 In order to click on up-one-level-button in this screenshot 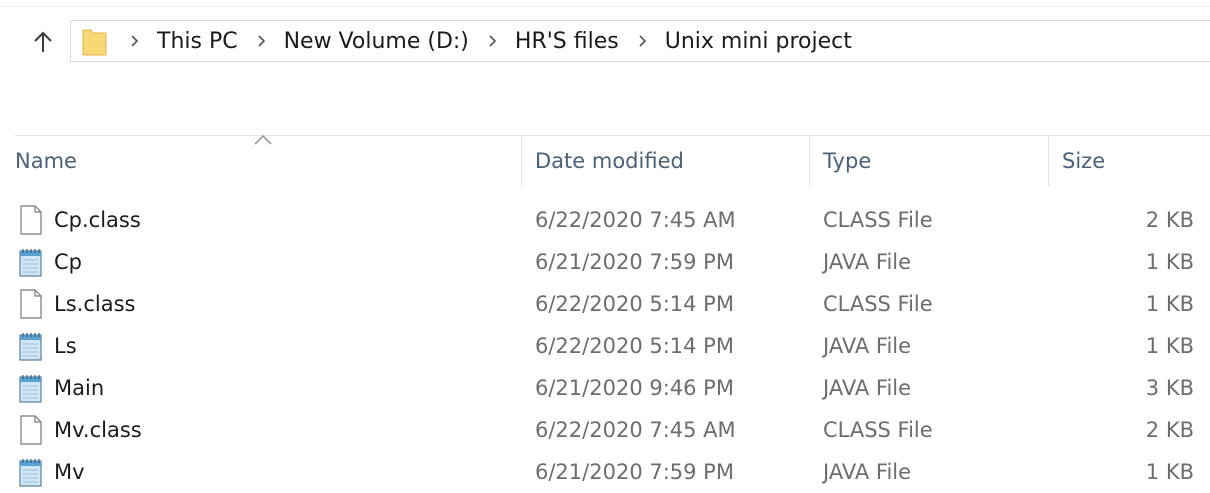, I will do `click(43, 42)`.